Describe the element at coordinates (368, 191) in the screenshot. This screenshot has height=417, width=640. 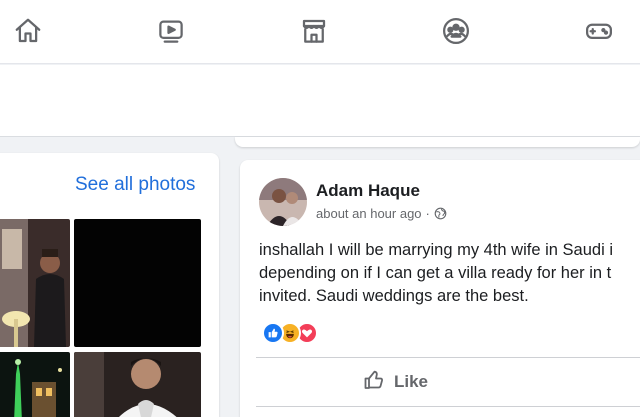
I see `post-author-name: Adam Haque` at that location.